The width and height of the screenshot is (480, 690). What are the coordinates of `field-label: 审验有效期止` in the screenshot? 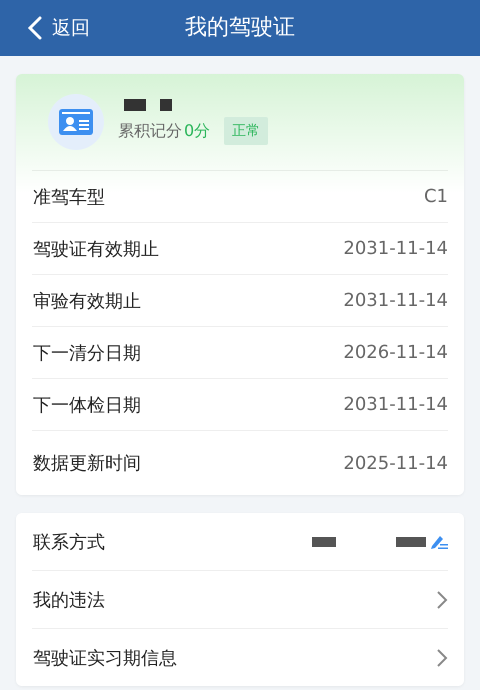 It's located at (87, 301).